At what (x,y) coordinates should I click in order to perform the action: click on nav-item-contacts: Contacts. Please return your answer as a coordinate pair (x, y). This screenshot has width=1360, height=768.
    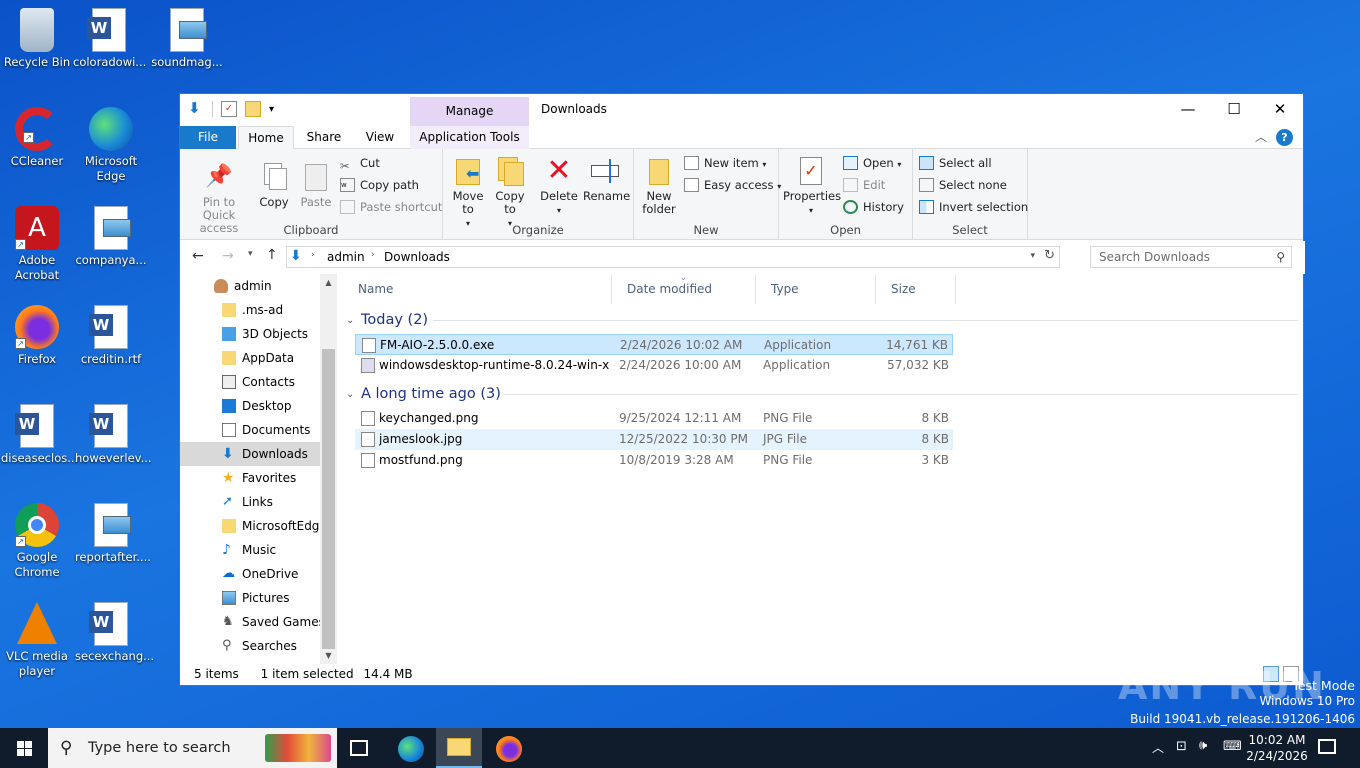
    Looking at the image, I should click on (258, 382).